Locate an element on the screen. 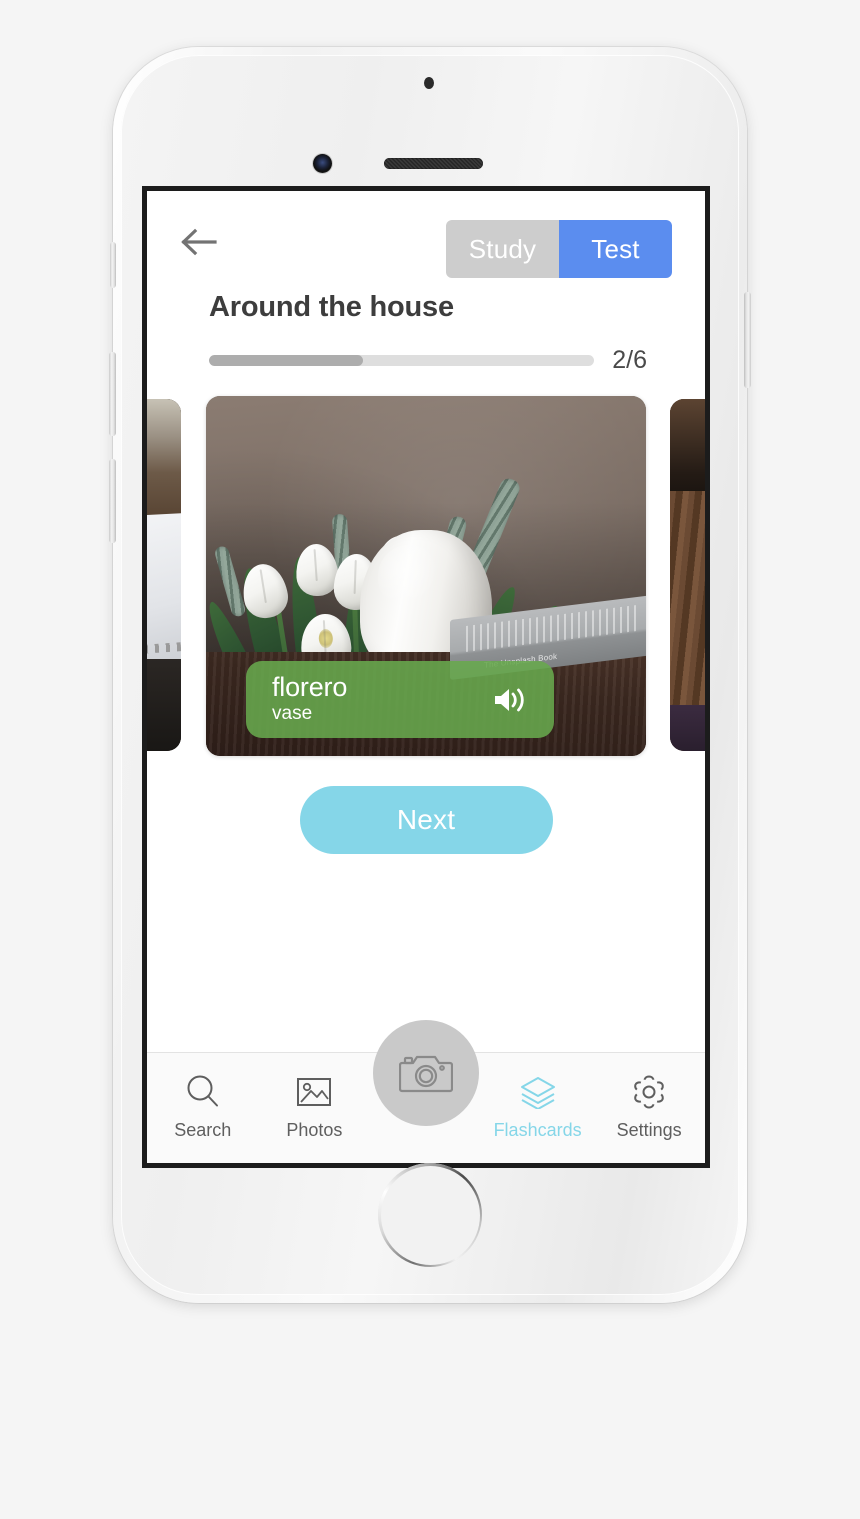 This screenshot has width=860, height=1519. tab-photos: Photos is located at coordinates (315, 1106).